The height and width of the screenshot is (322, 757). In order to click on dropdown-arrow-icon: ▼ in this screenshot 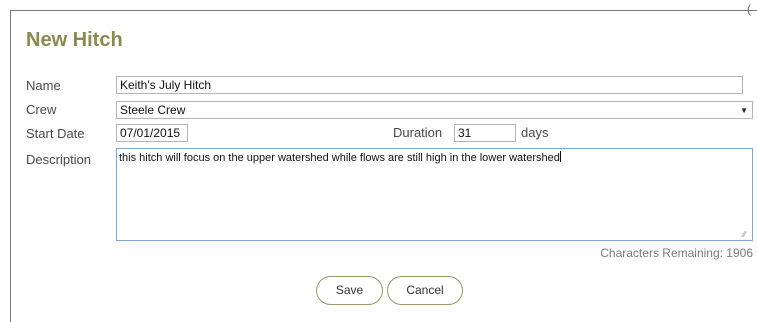, I will do `click(744, 110)`.